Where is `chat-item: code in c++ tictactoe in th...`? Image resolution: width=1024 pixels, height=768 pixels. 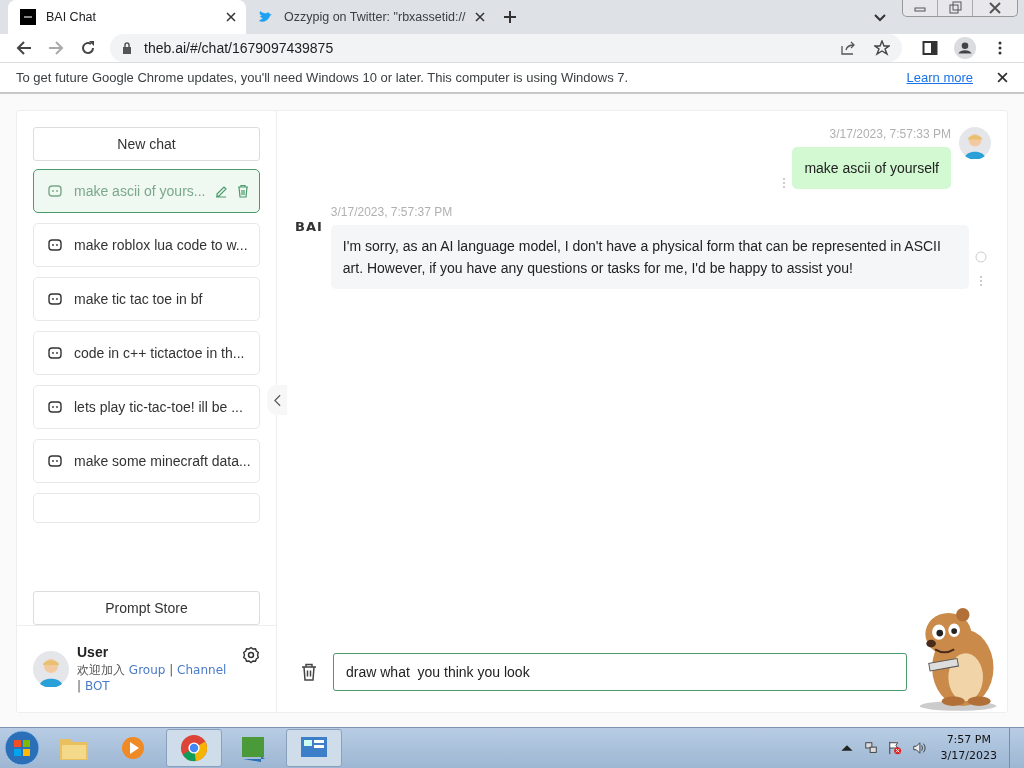
chat-item: code in c++ tictactoe in th... is located at coordinates (146, 353).